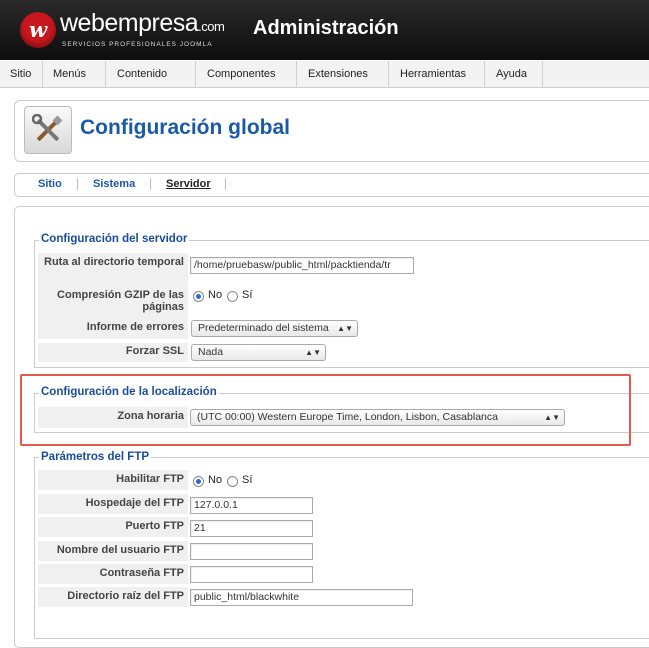 Image resolution: width=649 pixels, height=648 pixels. I want to click on ftp-port-field: 21, so click(251, 528).